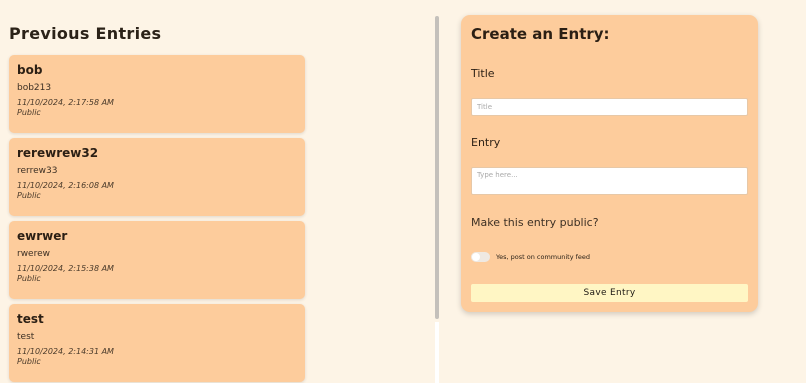 The height and width of the screenshot is (383, 806). Describe the element at coordinates (33, 254) in the screenshot. I see `entry-body: rwerew` at that location.